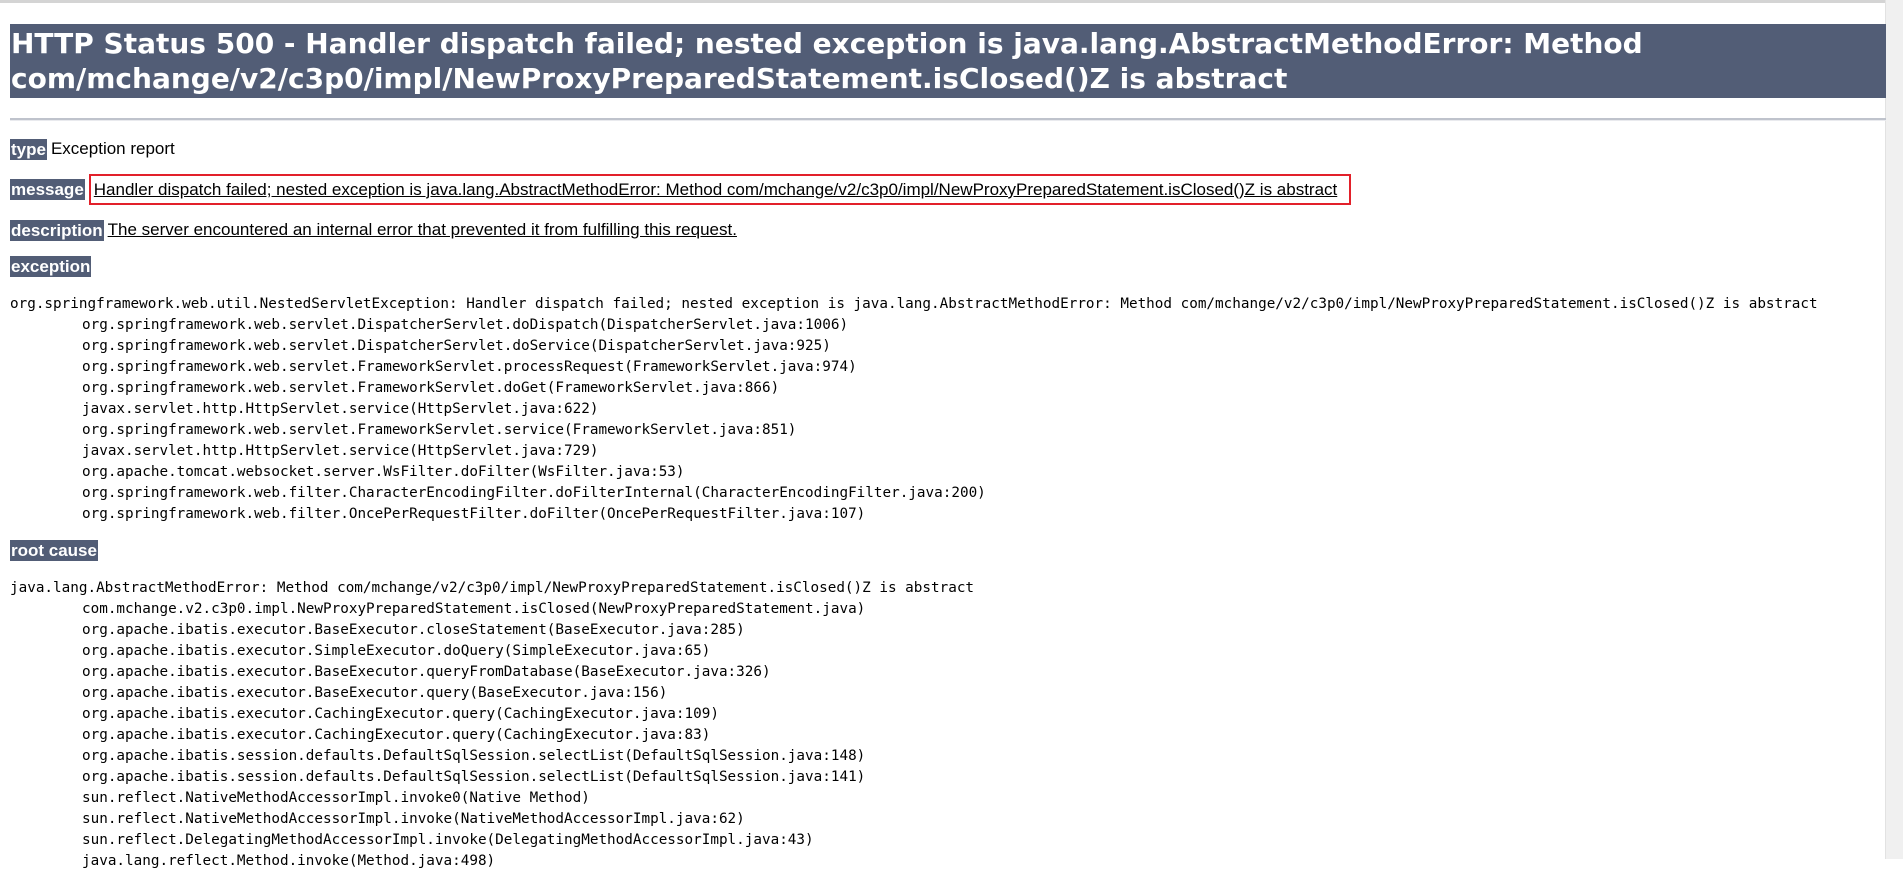 This screenshot has width=1903, height=872. I want to click on browser-top-border, so click(951, 1).